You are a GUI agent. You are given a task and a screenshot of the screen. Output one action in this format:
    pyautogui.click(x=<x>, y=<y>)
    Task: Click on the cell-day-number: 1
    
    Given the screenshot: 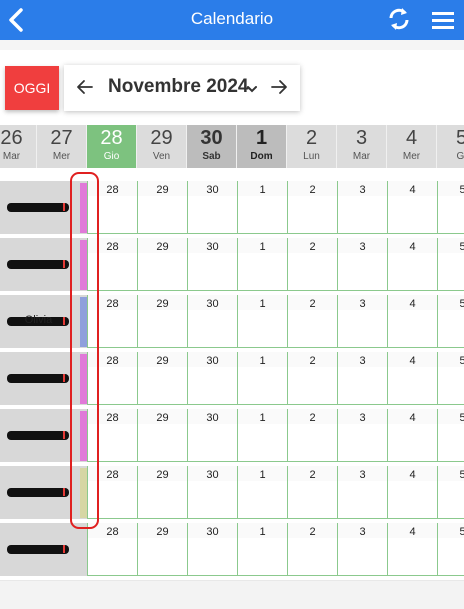 What is the action you would take?
    pyautogui.click(x=262, y=361)
    